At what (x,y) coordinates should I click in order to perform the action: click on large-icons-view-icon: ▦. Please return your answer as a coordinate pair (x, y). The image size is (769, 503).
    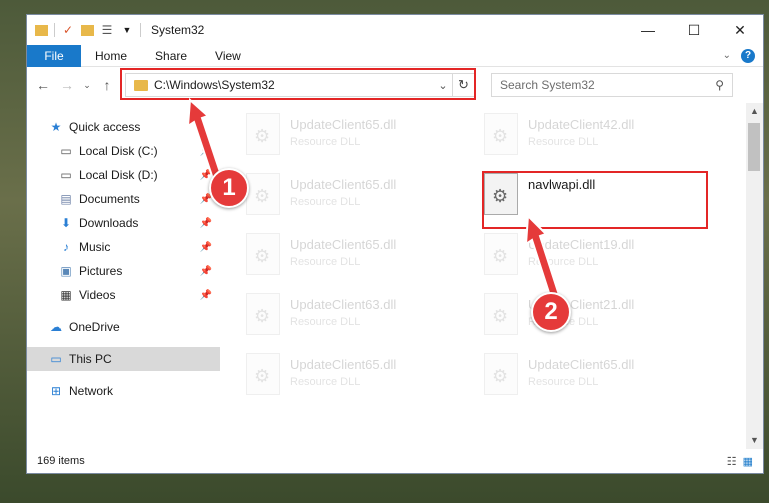
    Looking at the image, I should click on (748, 461).